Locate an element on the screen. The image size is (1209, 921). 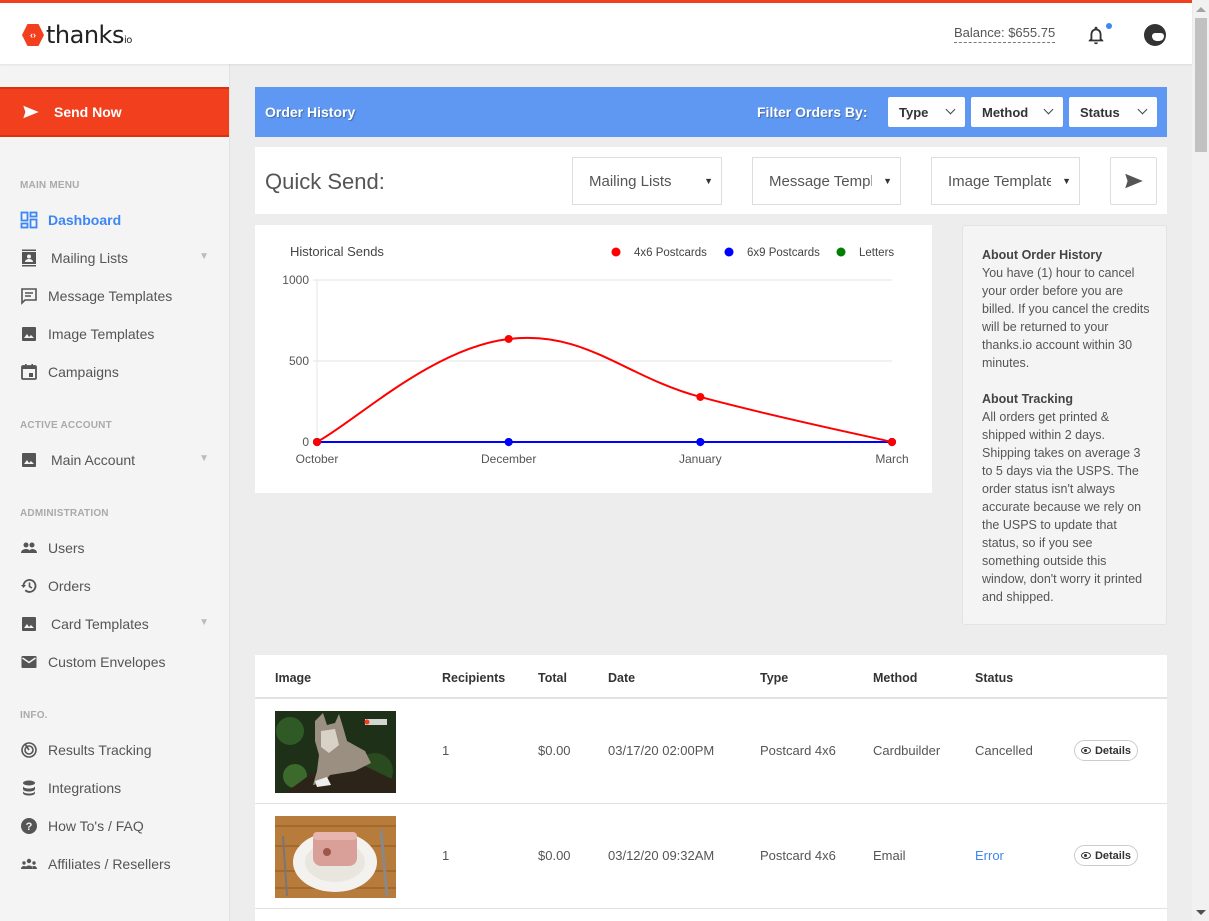
users-icon is located at coordinates (29, 548).